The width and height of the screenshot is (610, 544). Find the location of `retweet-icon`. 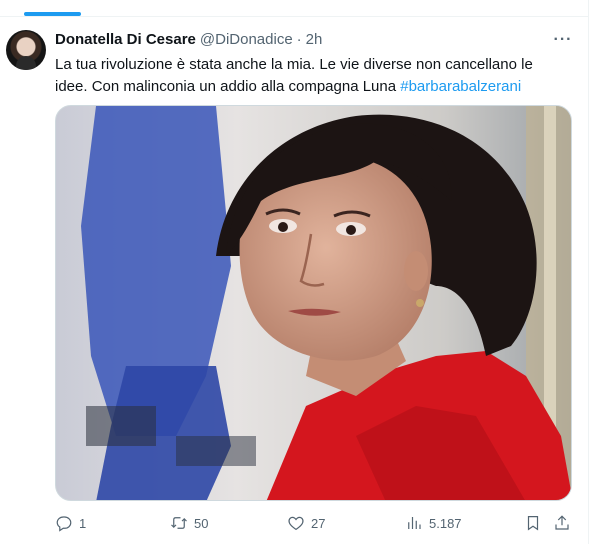

retweet-icon is located at coordinates (179, 523).